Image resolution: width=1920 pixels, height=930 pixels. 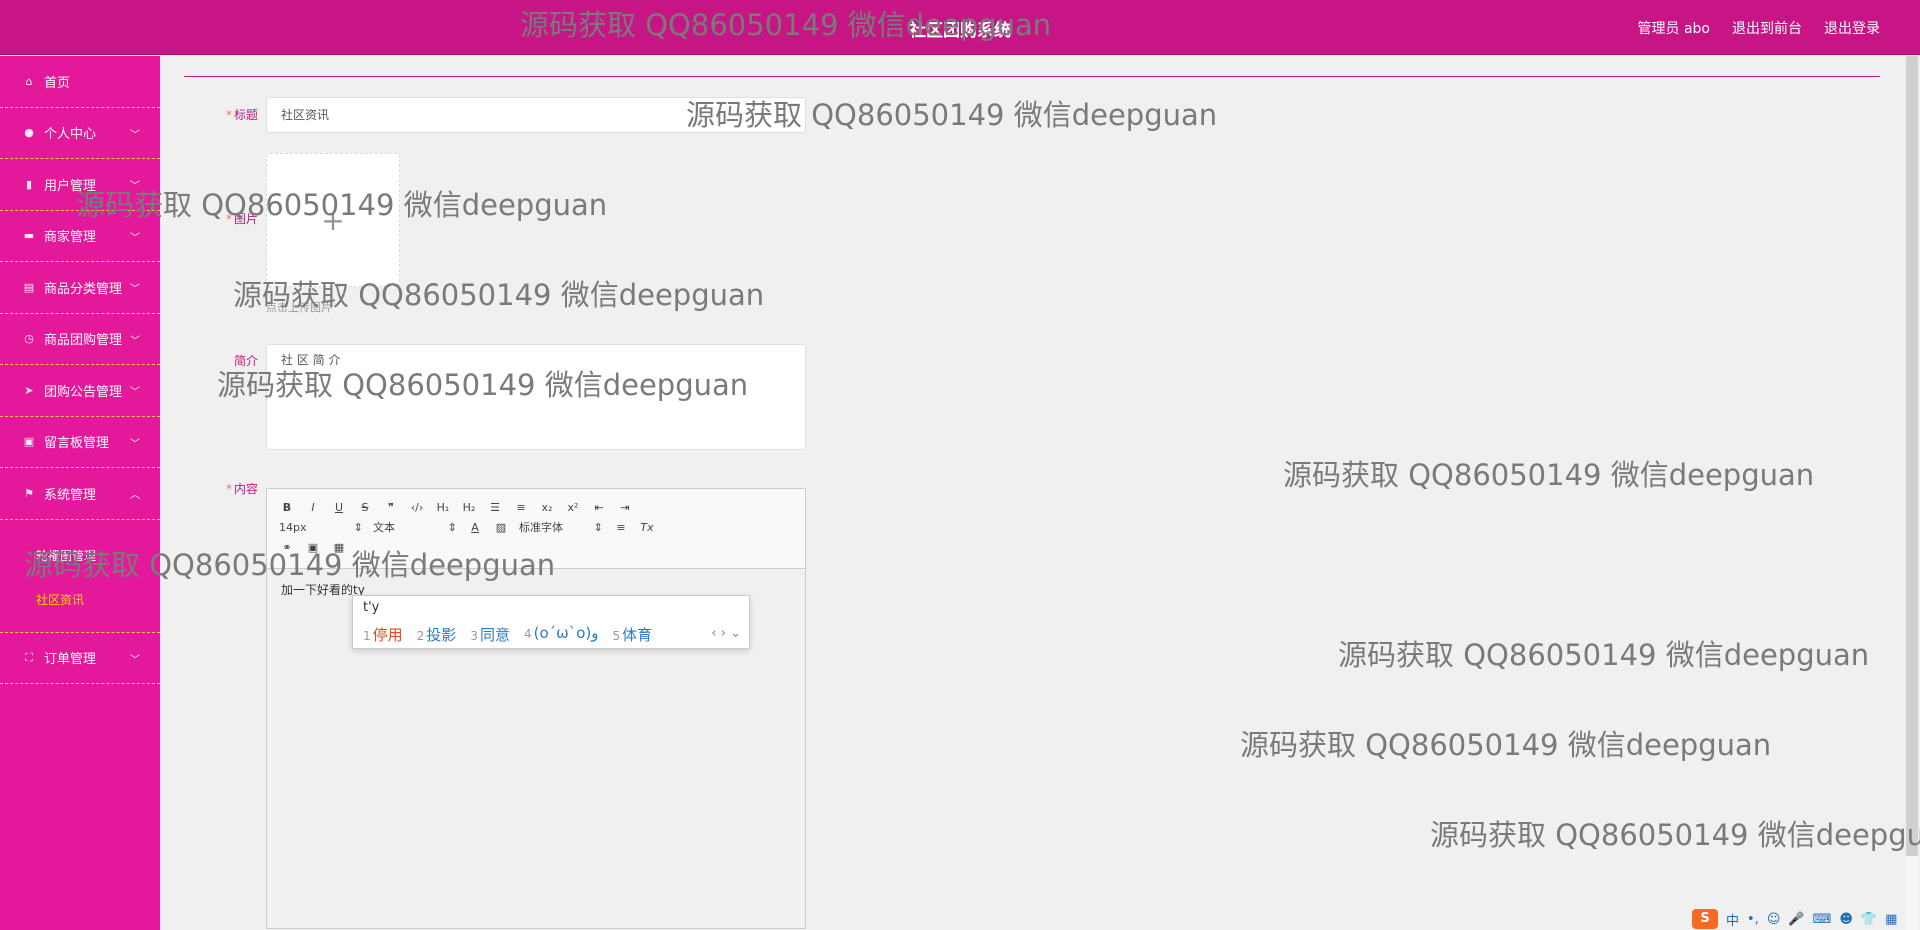 What do you see at coordinates (1869, 919) in the screenshot?
I see `skin-icon: 👕` at bounding box center [1869, 919].